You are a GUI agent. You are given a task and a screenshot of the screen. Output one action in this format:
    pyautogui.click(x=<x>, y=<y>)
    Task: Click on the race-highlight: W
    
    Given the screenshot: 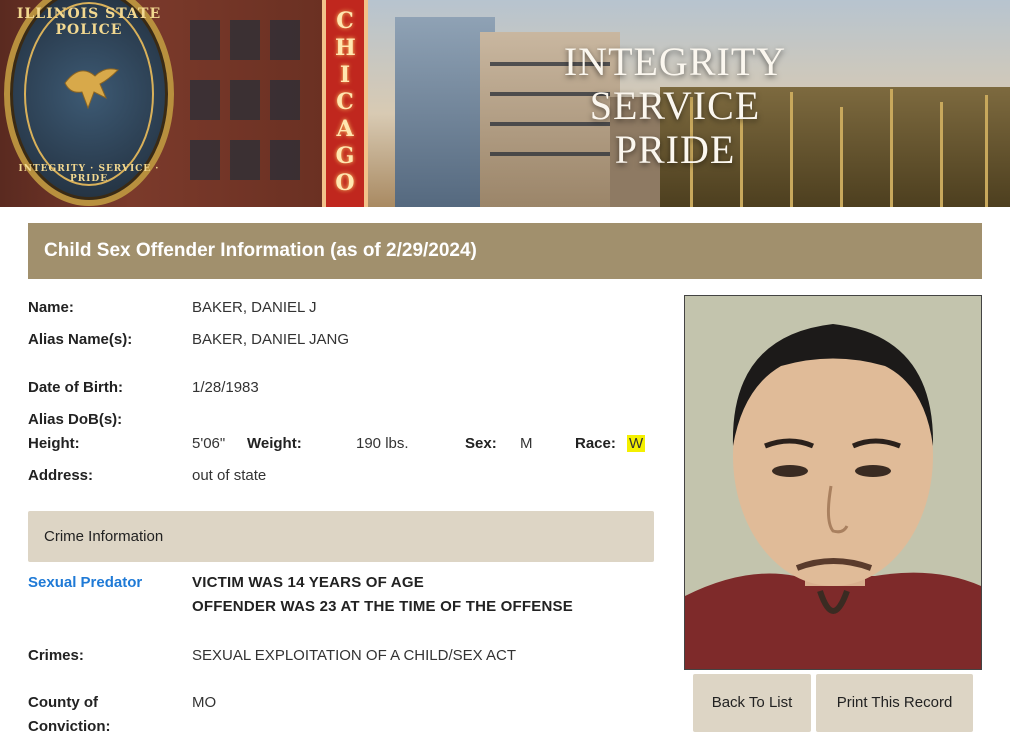 What is the action you would take?
    pyautogui.click(x=636, y=443)
    